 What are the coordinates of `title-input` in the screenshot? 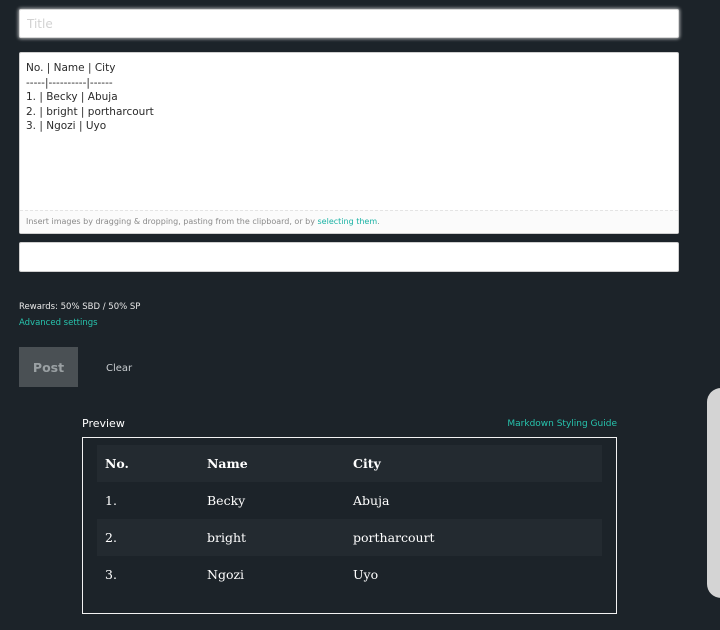 It's located at (349, 23).